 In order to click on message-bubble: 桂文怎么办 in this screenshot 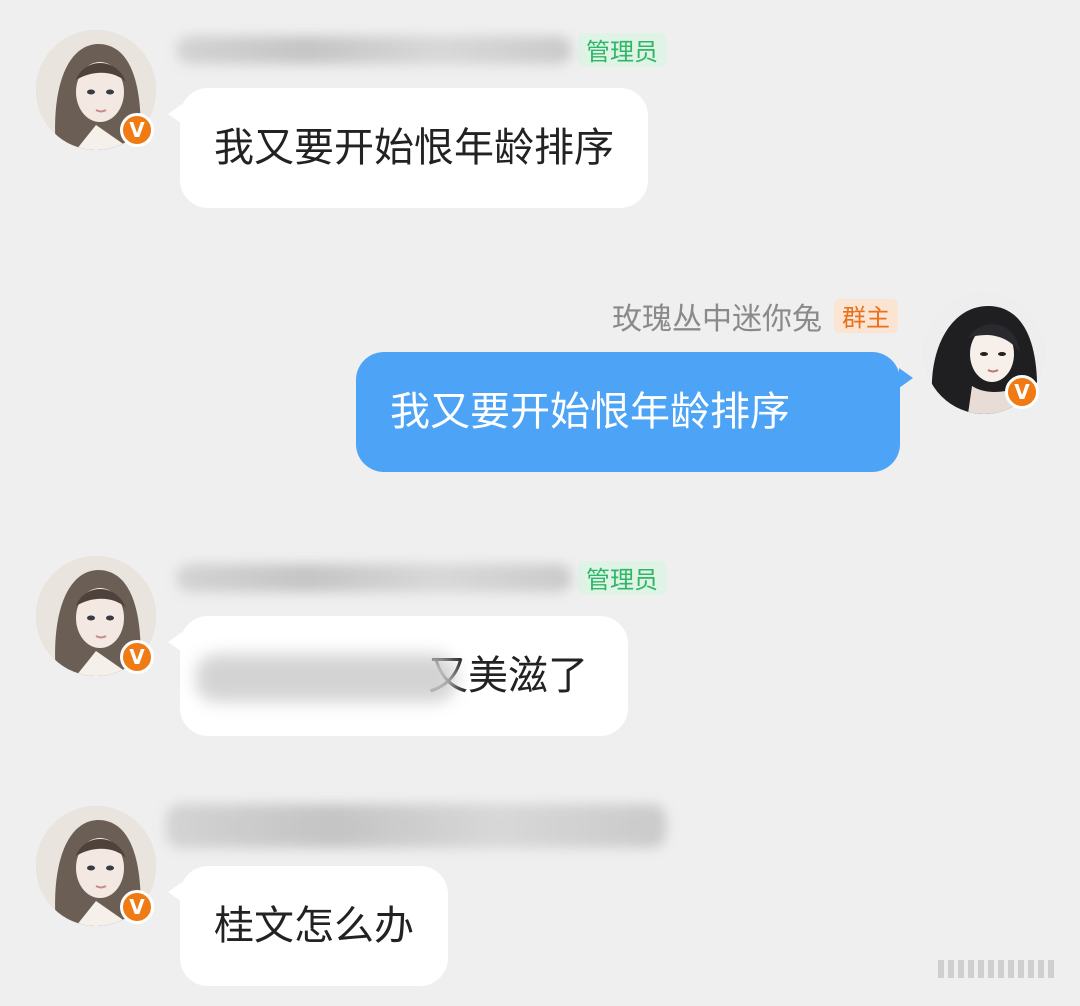, I will do `click(314, 926)`.